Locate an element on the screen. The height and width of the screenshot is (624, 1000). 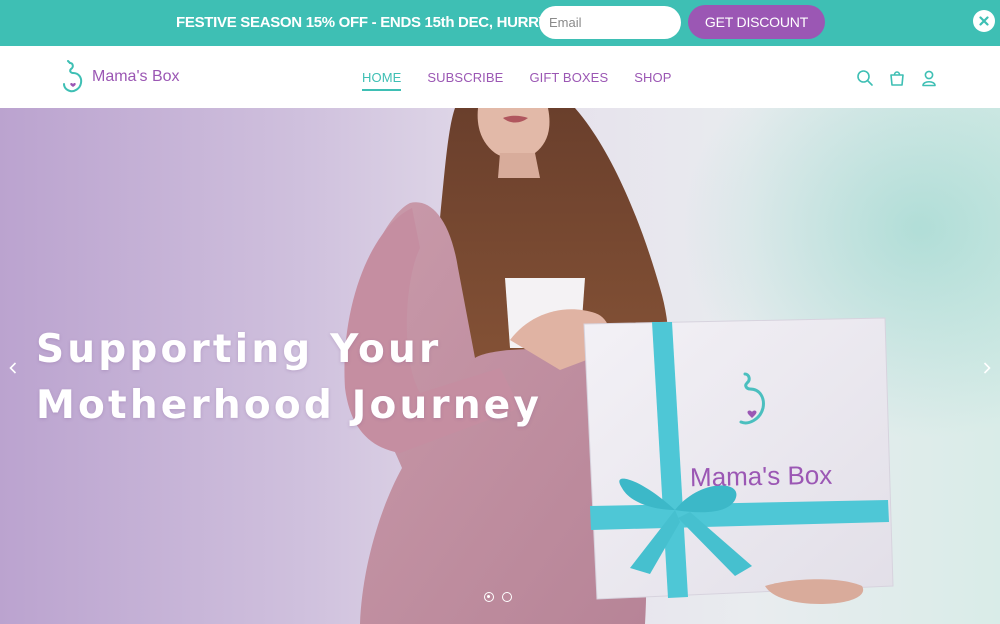
main-menu: HOME SUBSCRIBE GIFT BOXES SHOP is located at coordinates (529, 80).